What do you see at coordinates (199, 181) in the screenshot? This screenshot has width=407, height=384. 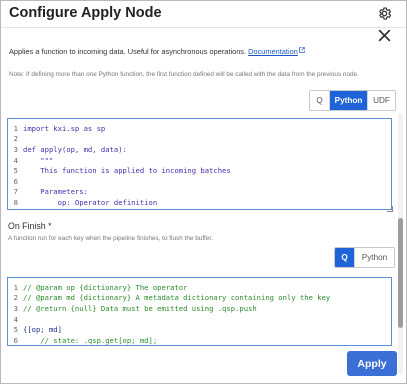 I see `code-line: 6` at bounding box center [199, 181].